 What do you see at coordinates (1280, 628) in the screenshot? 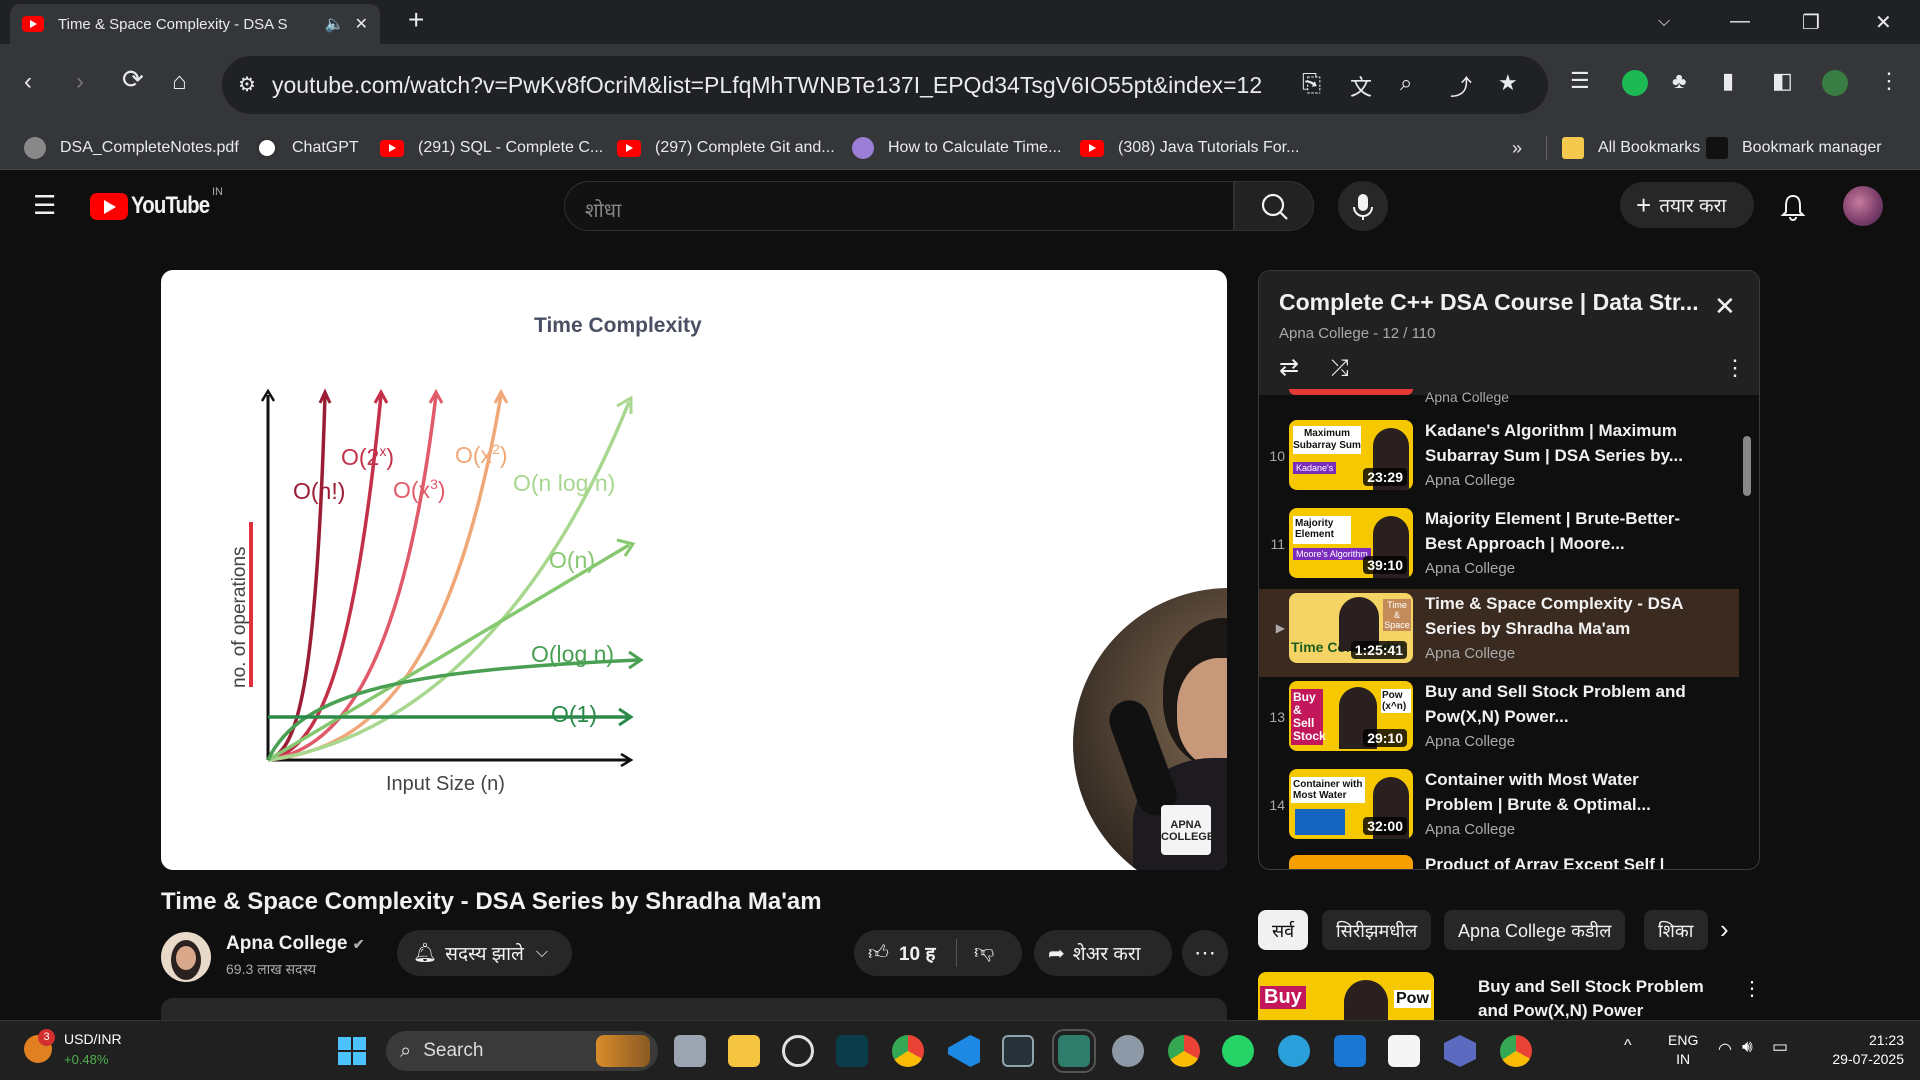
I see `now-playing-icon: ▶` at bounding box center [1280, 628].